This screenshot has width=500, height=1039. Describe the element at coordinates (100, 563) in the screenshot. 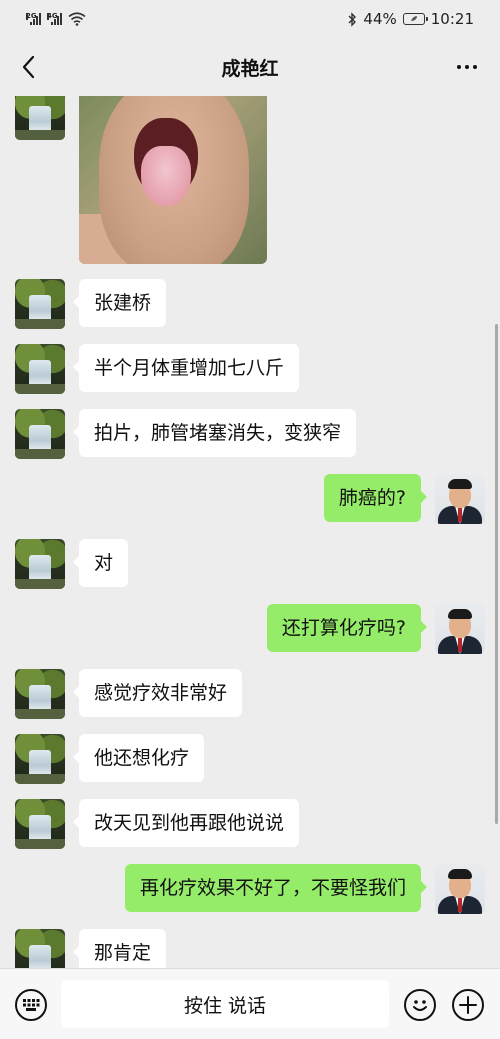

I see `message-bubble-incoming: 对` at that location.